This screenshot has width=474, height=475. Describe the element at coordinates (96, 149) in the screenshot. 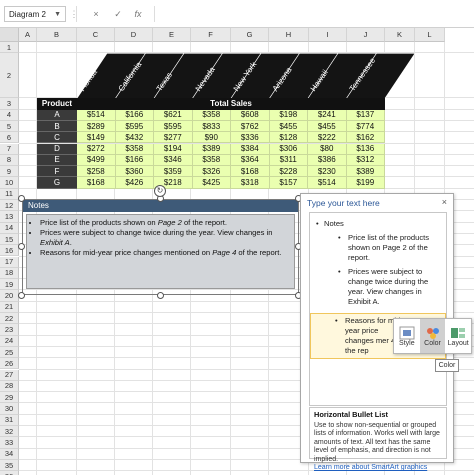

I see `sales-value-cell: $272` at that location.